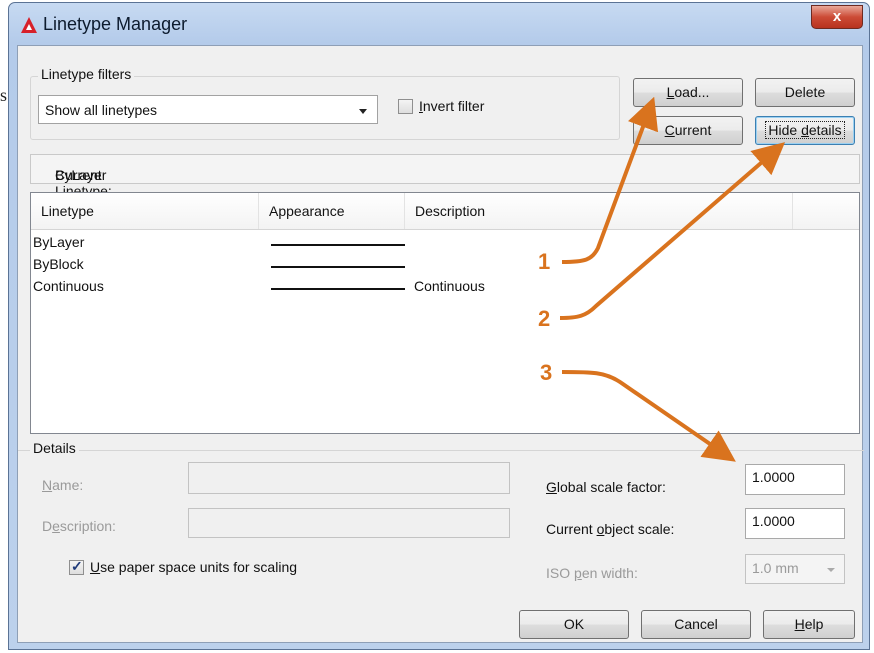 Image resolution: width=874 pixels, height=653 pixels. What do you see at coordinates (544, 261) in the screenshot?
I see `callout-1: 1` at bounding box center [544, 261].